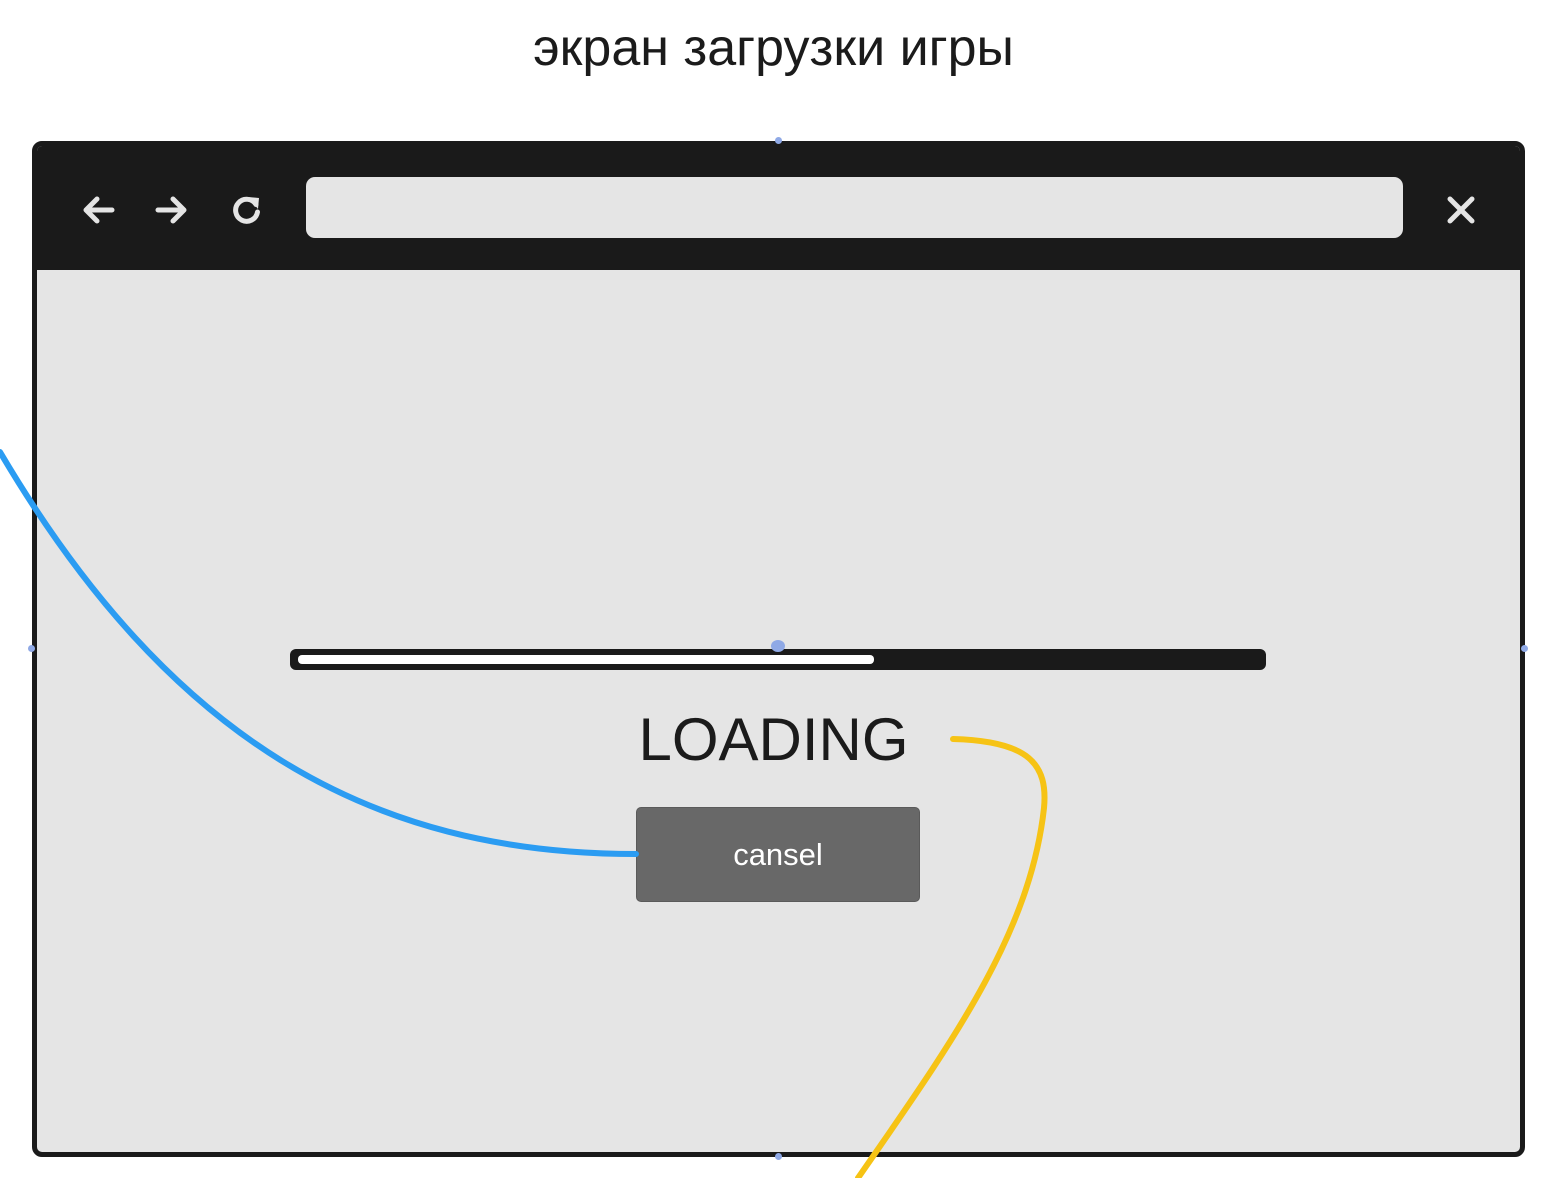 Image resolution: width=1547 pixels, height=1178 pixels. I want to click on loading-status-text: LOADING, so click(773, 739).